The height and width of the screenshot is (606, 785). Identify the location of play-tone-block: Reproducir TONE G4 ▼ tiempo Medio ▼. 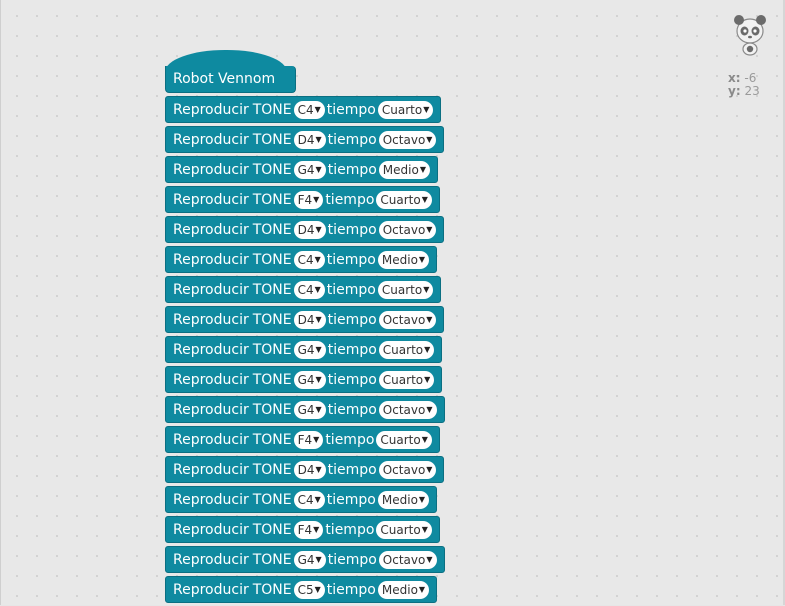
(301, 169).